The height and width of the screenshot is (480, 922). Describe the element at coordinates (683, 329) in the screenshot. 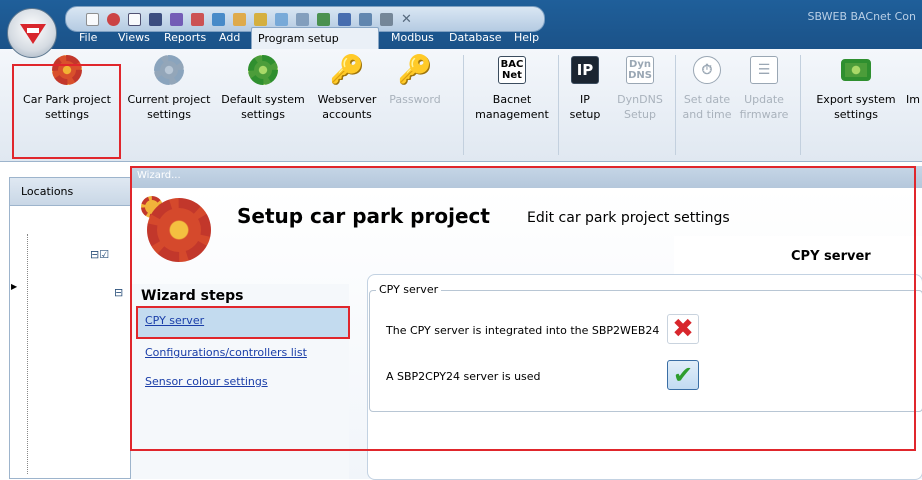

I see `red-x-icon: ✖` at that location.